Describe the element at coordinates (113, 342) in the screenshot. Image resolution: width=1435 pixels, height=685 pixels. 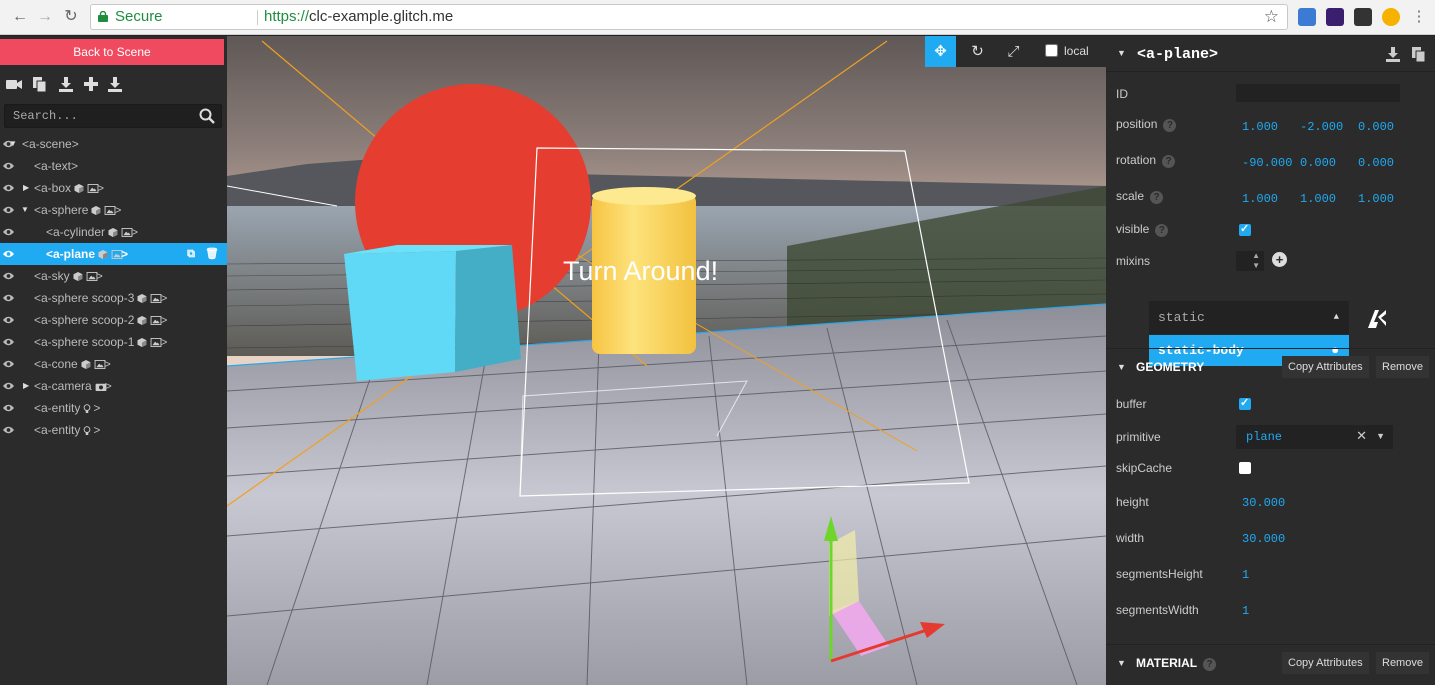
I see `tree-row: <a-sphere scoop-1 >` at that location.